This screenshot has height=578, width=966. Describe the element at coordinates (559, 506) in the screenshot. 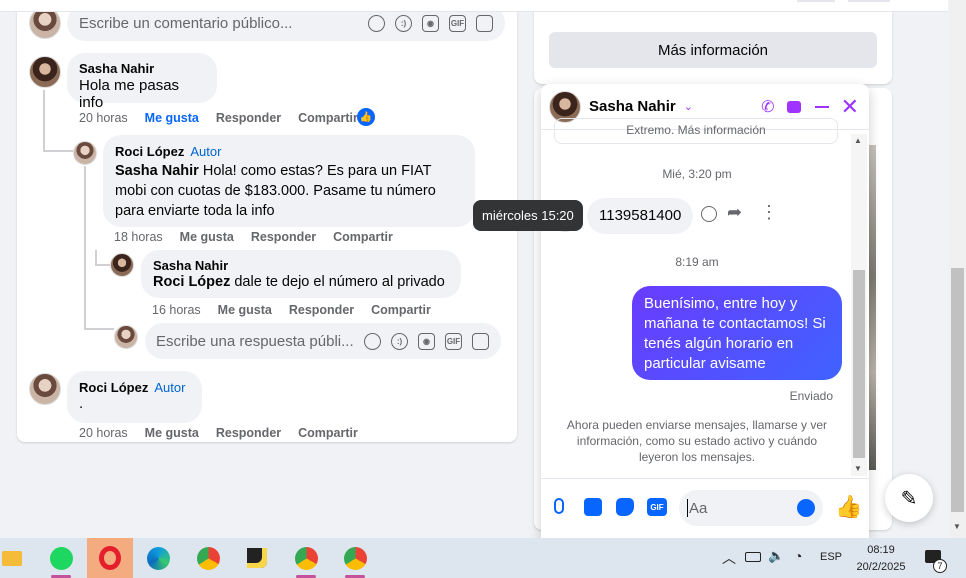

I see `microphone-icon` at that location.